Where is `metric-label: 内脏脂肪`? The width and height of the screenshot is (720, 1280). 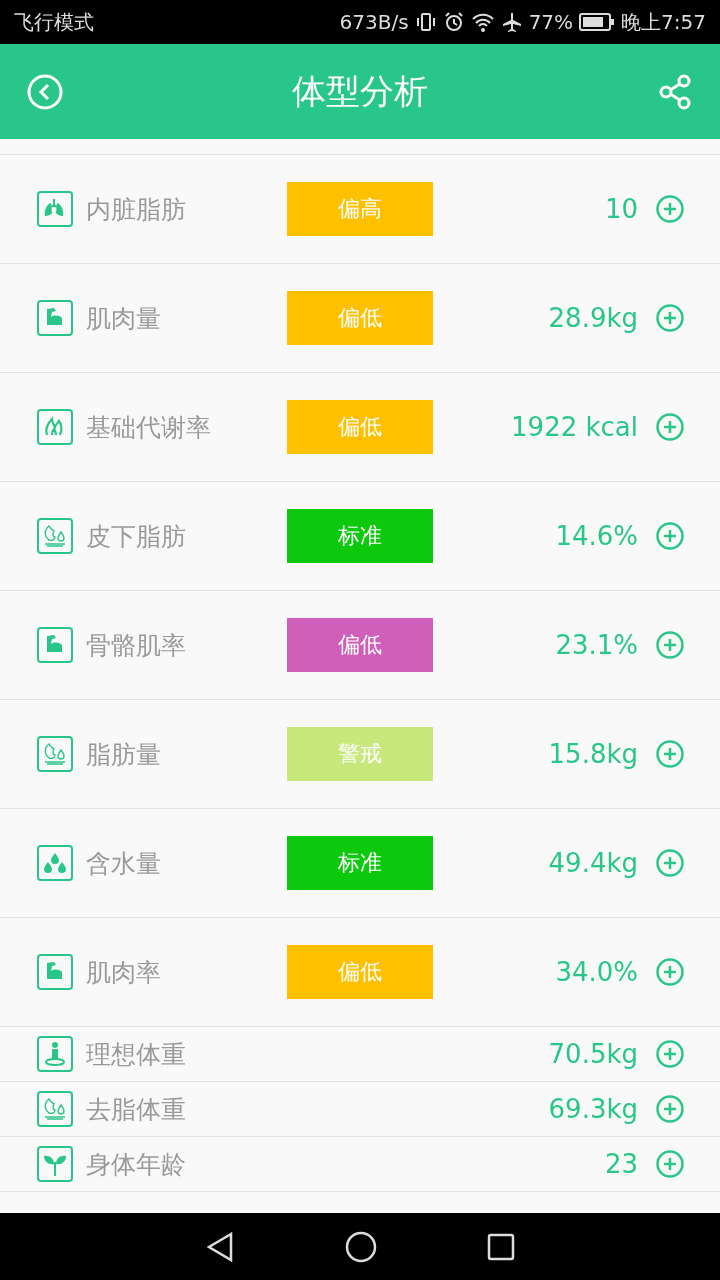
metric-label: 内脏脂肪 is located at coordinates (136, 209).